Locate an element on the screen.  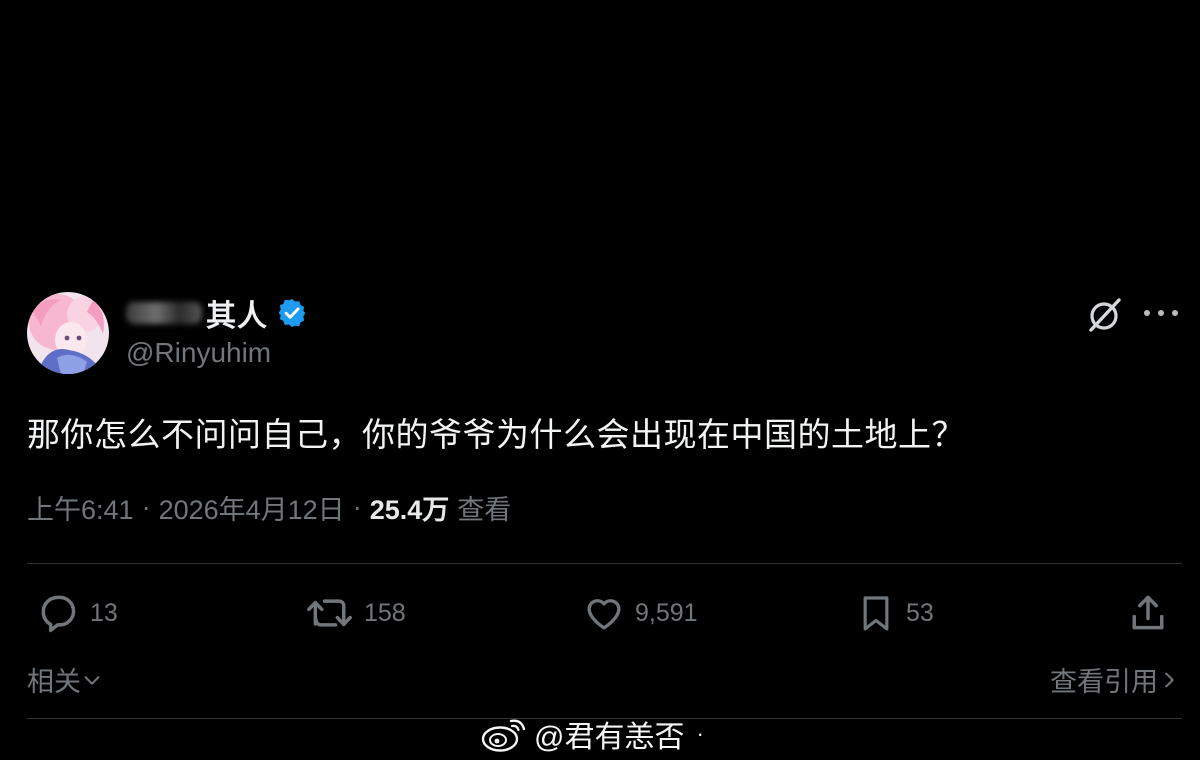
repost-count: 158 is located at coordinates (385, 612).